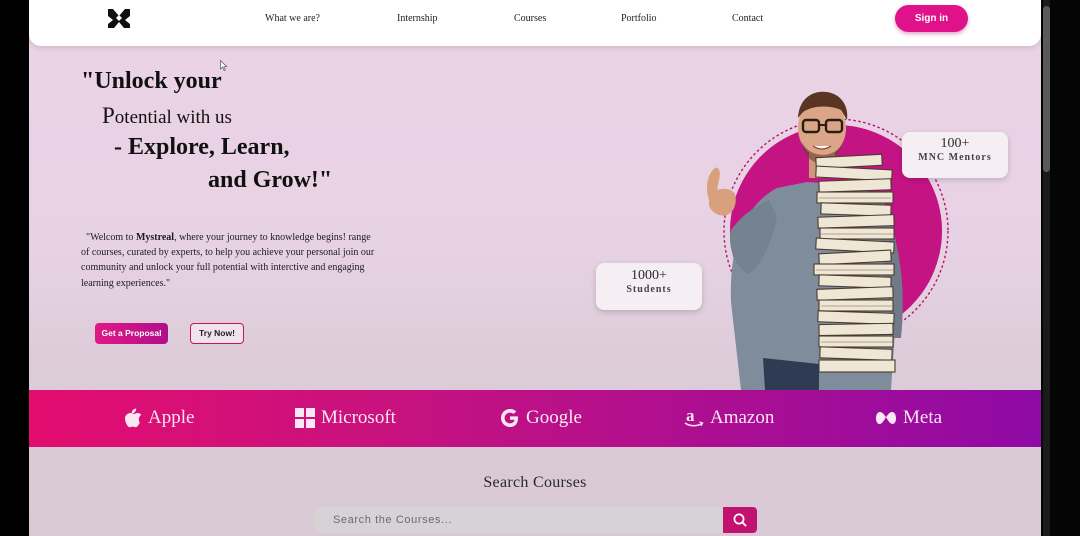 This screenshot has height=536, width=1080. Describe the element at coordinates (270, 180) in the screenshot. I see `hero-headline-line-4: and Grow!"` at that location.